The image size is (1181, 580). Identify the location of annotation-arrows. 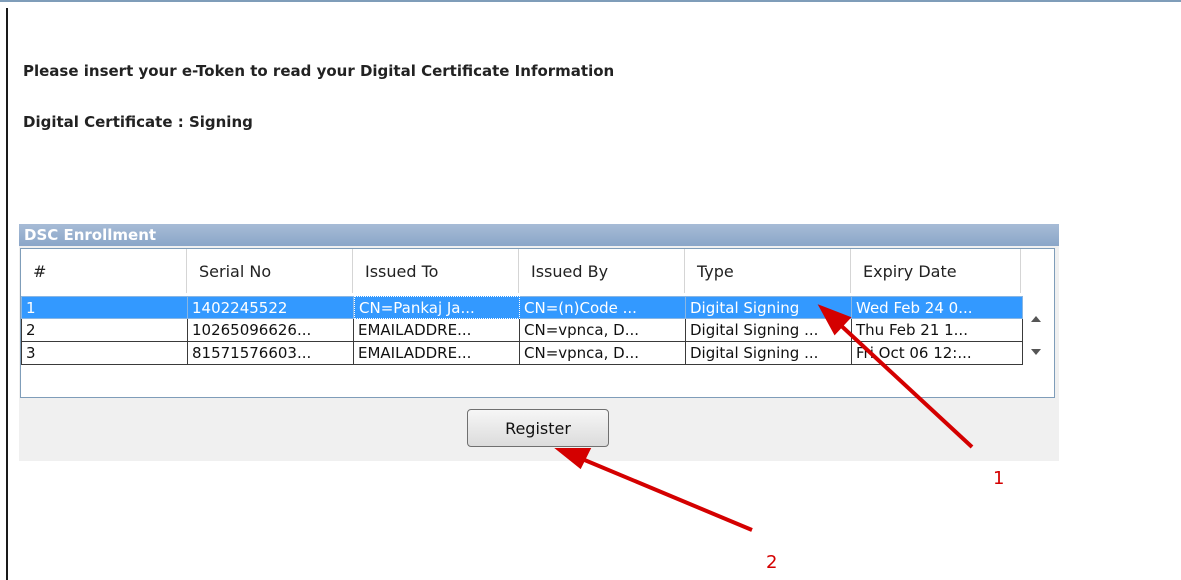
(764, 418).